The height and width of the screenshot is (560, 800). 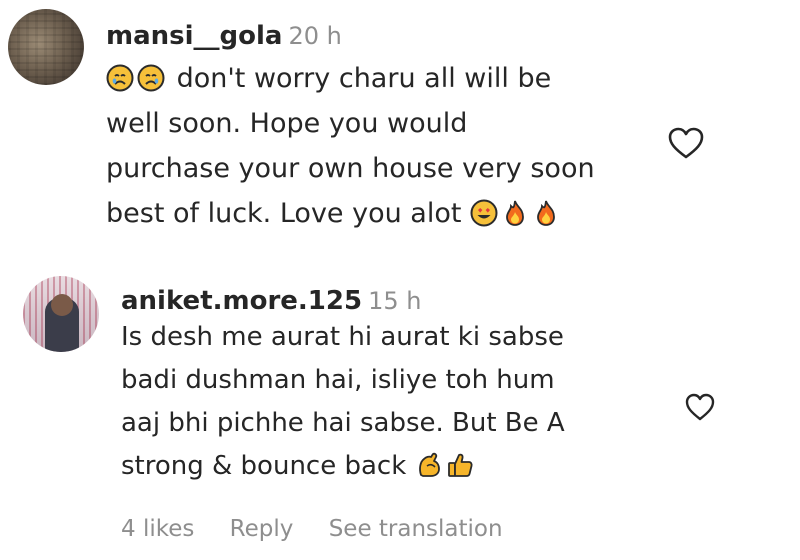 I want to click on comment-line: Is desh me aurat hi aurat ki sabse, so click(x=342, y=337).